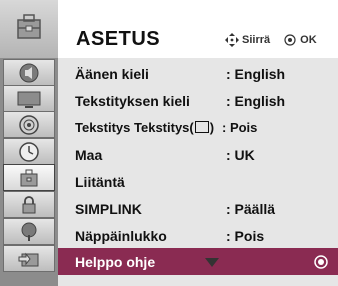 This screenshot has height=286, width=338. What do you see at coordinates (198, 235) in the screenshot?
I see `menu-item-key-lock: Näppäinlukko : Pois` at bounding box center [198, 235].